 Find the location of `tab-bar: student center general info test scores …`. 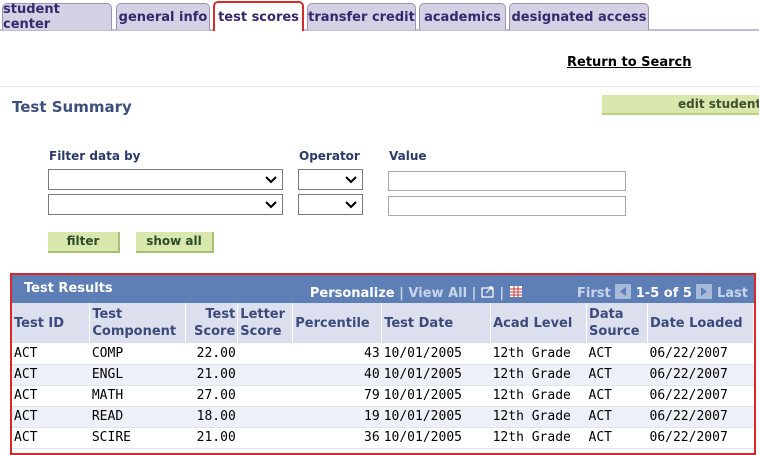

tab-bar: student center general info test scores … is located at coordinates (379, 16).